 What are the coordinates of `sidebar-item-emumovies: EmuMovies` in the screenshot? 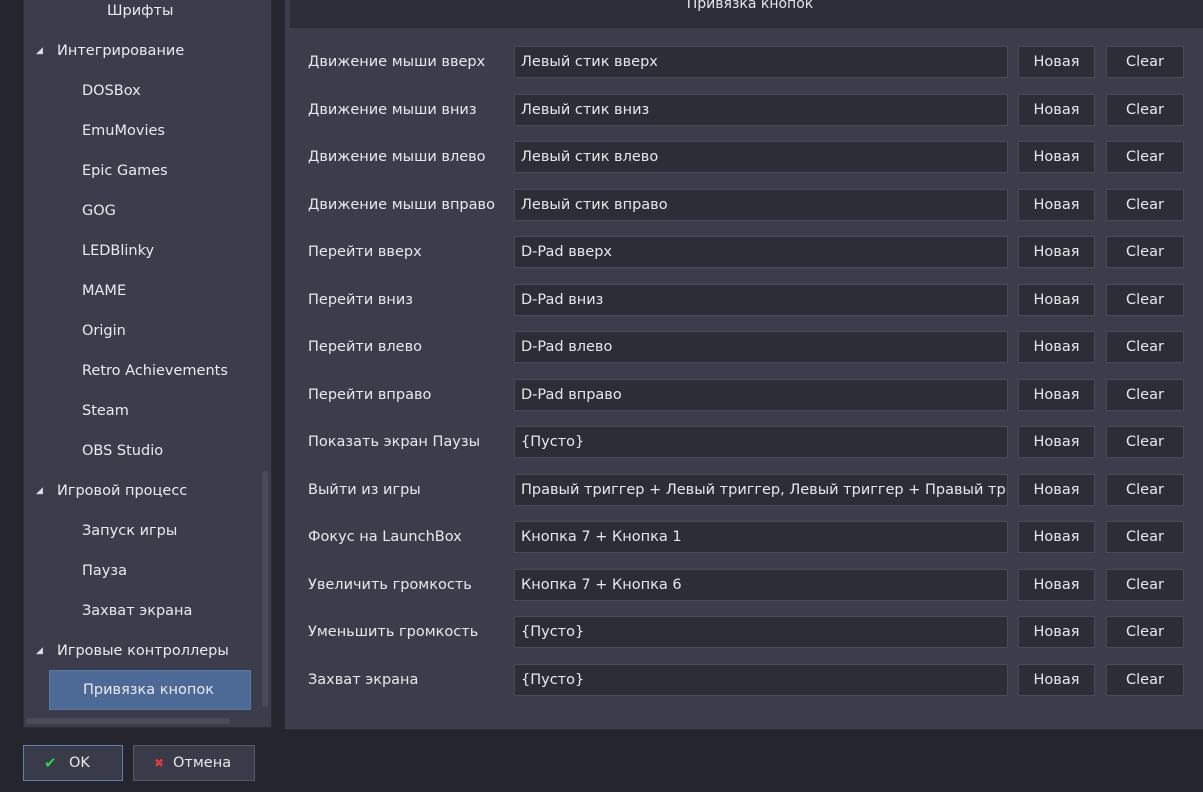 It's located at (123, 131).